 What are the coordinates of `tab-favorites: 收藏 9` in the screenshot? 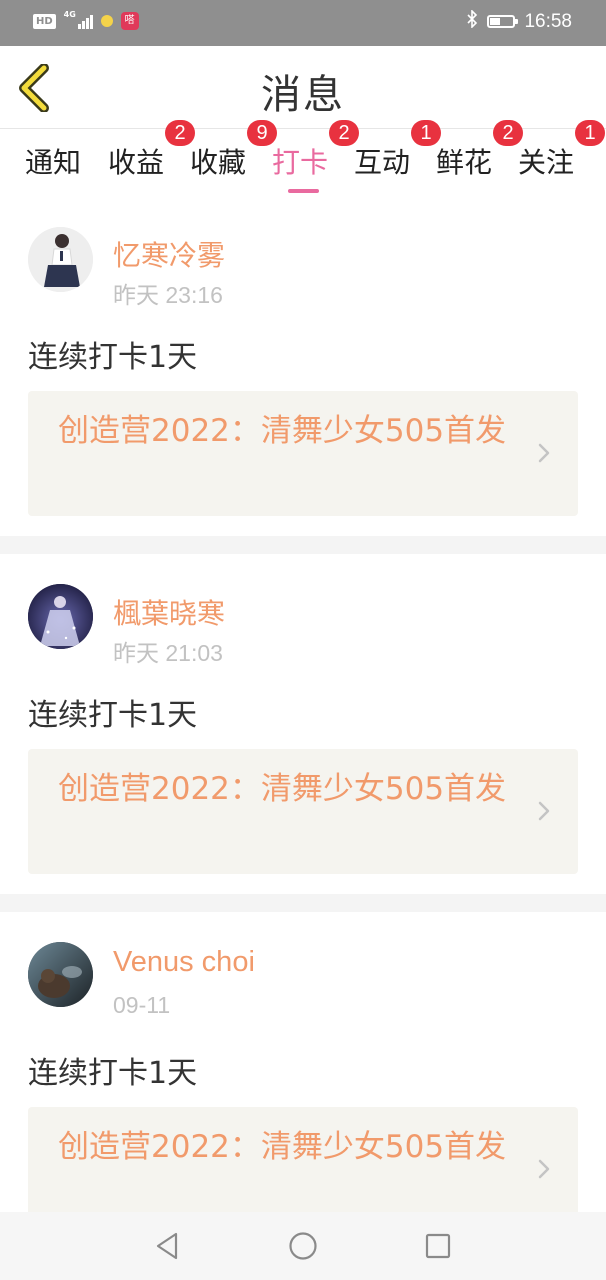 It's located at (233, 150).